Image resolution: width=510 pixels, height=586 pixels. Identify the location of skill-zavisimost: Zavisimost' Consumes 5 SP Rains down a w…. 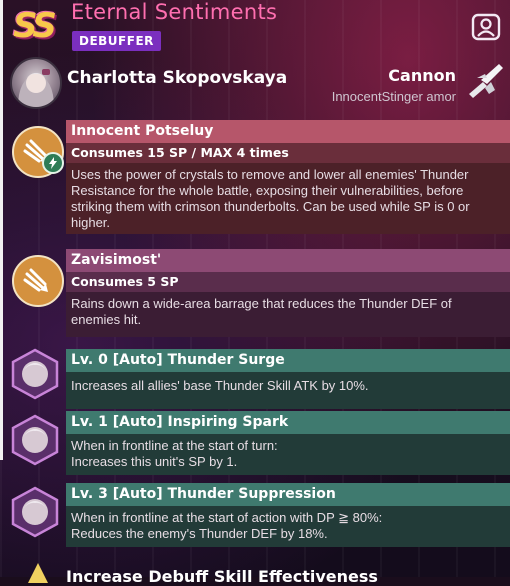
(288, 293).